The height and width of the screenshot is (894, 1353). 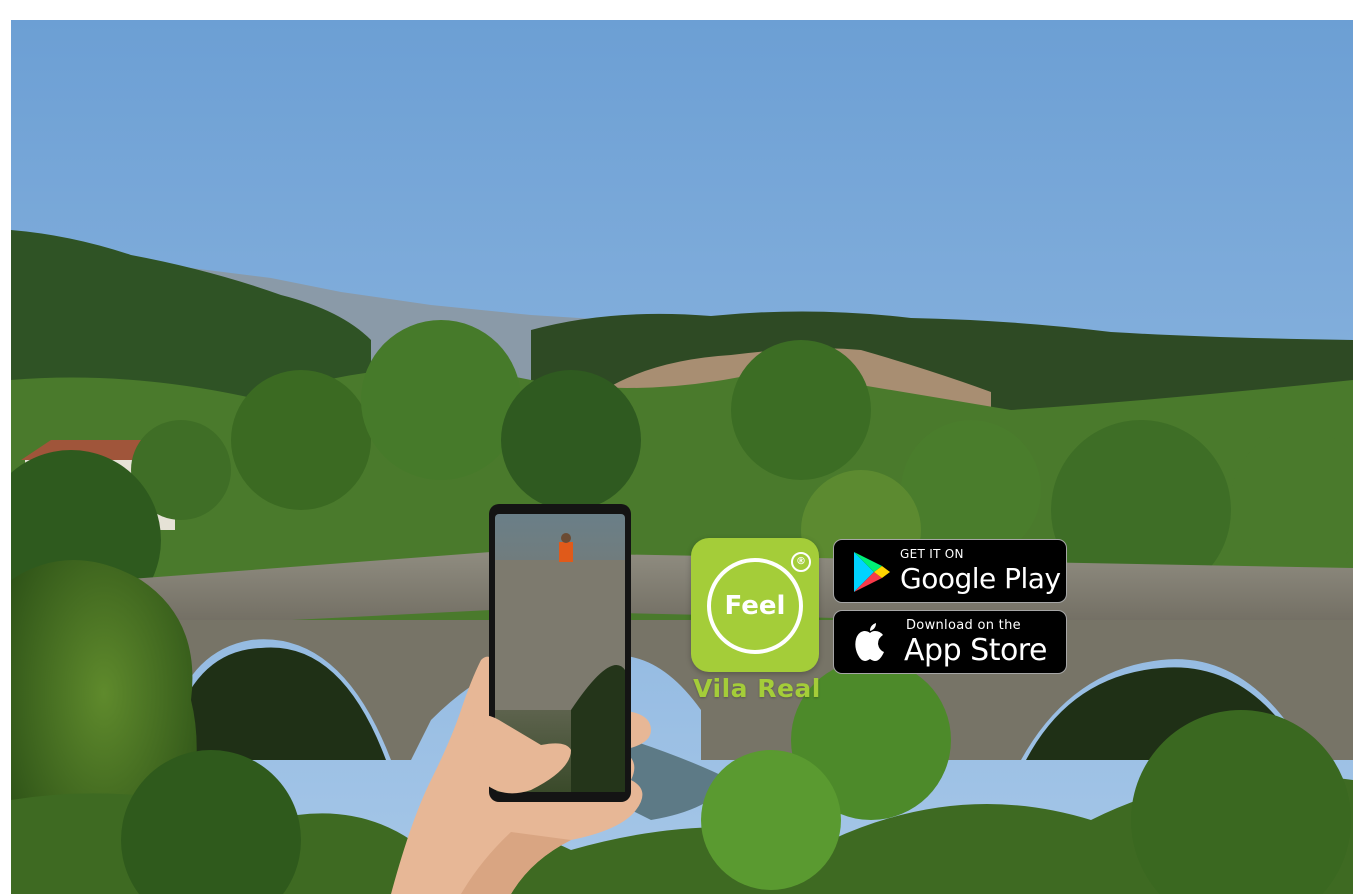 What do you see at coordinates (975, 650) in the screenshot?
I see `apple-badge-big-text: App Store` at bounding box center [975, 650].